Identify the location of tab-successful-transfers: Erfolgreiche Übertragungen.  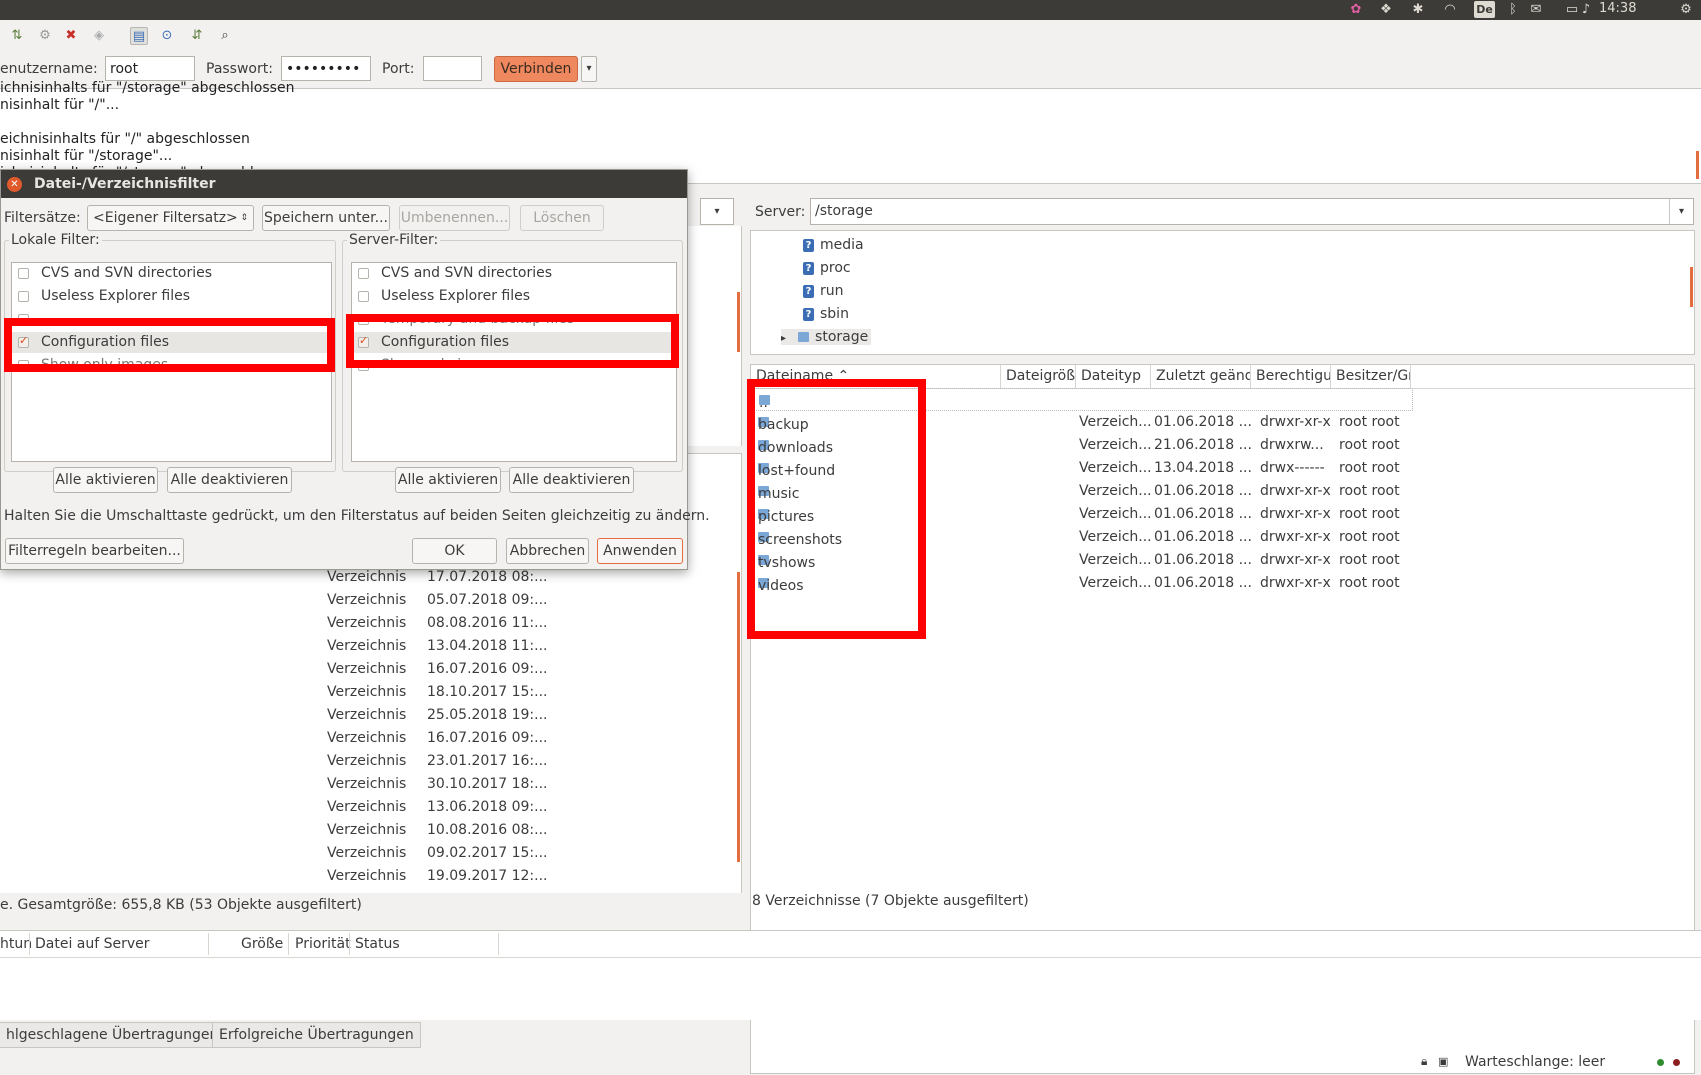
(316, 1035).